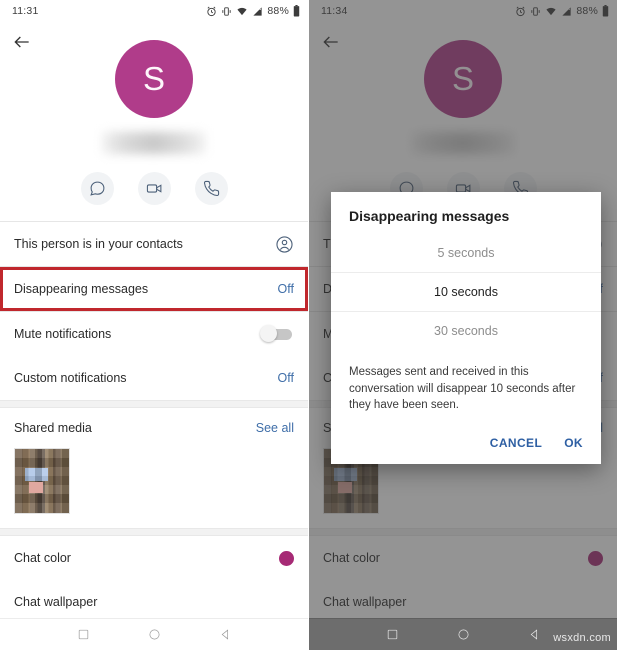 Image resolution: width=617 pixels, height=650 pixels. Describe the element at coordinates (25, 11) in the screenshot. I see `status-time: 11:31` at that location.